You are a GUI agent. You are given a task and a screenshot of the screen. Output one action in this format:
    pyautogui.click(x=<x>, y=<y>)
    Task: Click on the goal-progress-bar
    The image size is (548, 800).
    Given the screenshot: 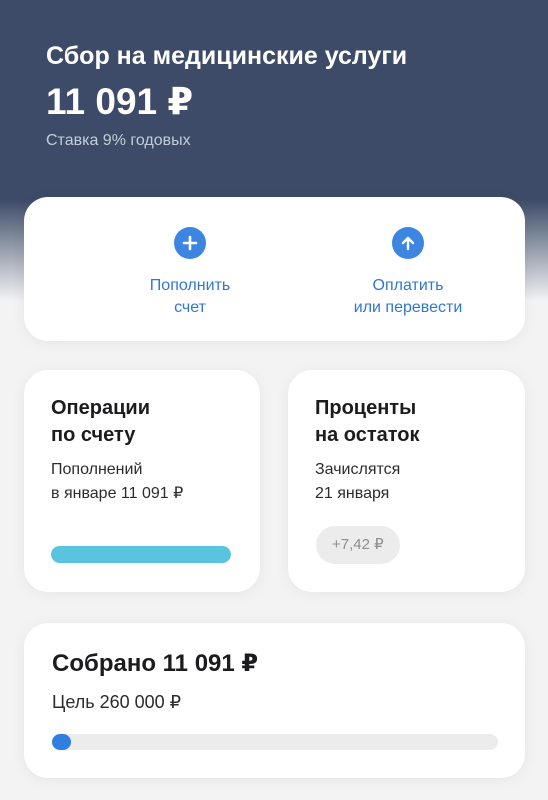 What is the action you would take?
    pyautogui.click(x=275, y=742)
    